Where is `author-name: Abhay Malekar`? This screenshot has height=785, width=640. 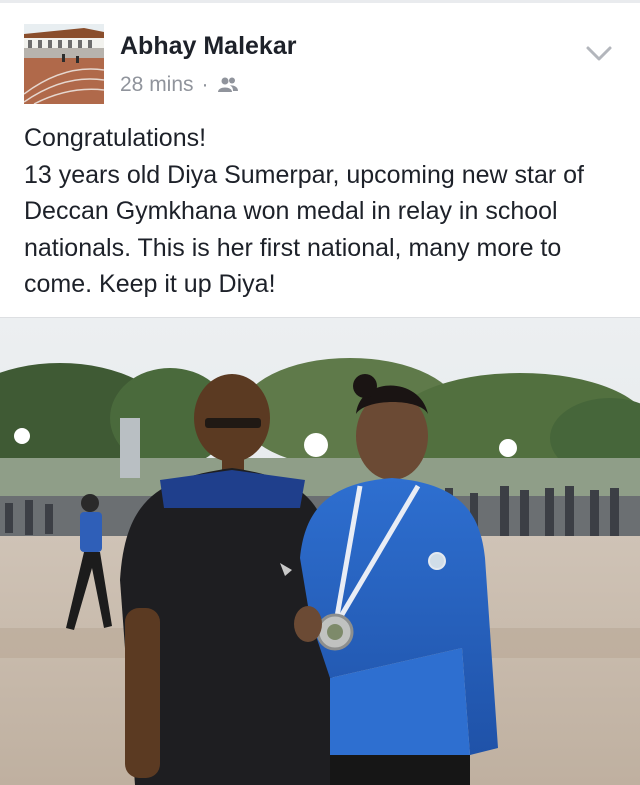 author-name: Abhay Malekar is located at coordinates (208, 46).